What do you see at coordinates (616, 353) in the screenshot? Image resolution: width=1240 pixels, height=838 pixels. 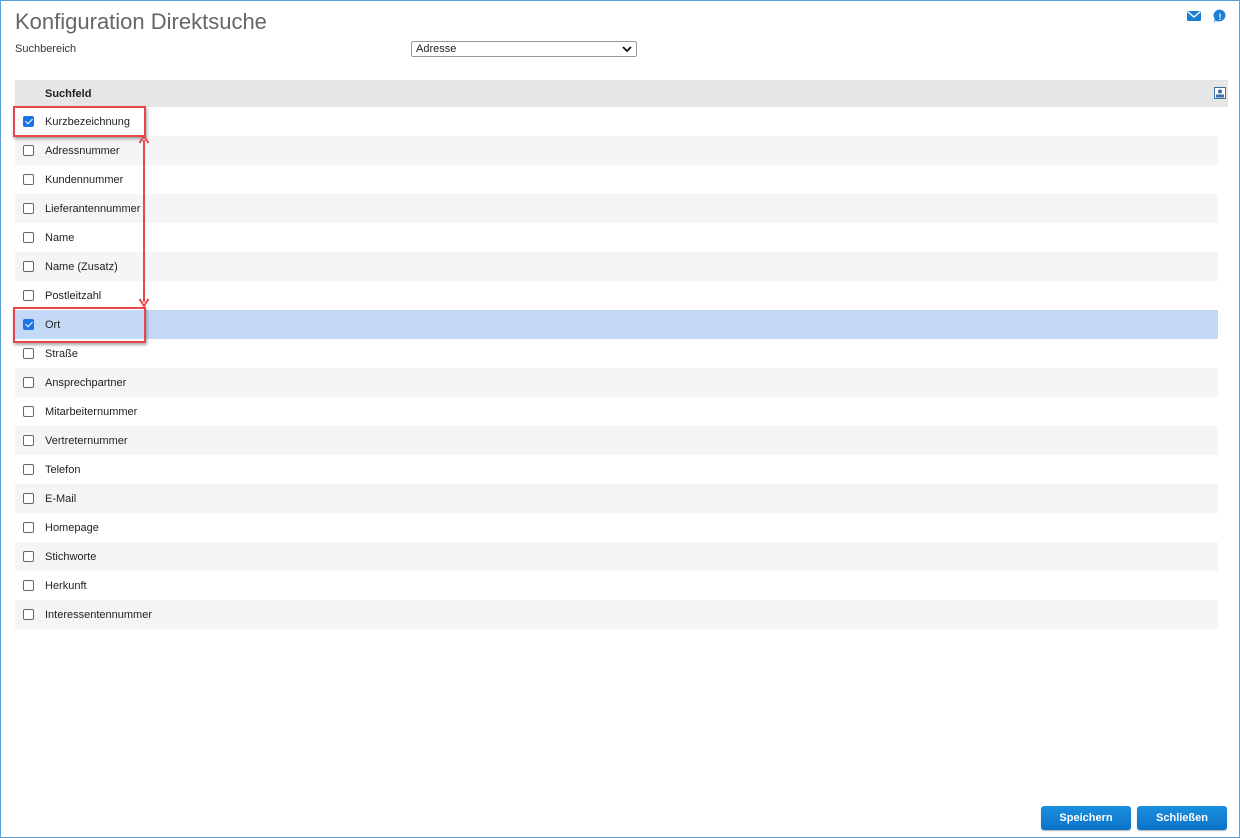 I see `table-row: Straße` at bounding box center [616, 353].